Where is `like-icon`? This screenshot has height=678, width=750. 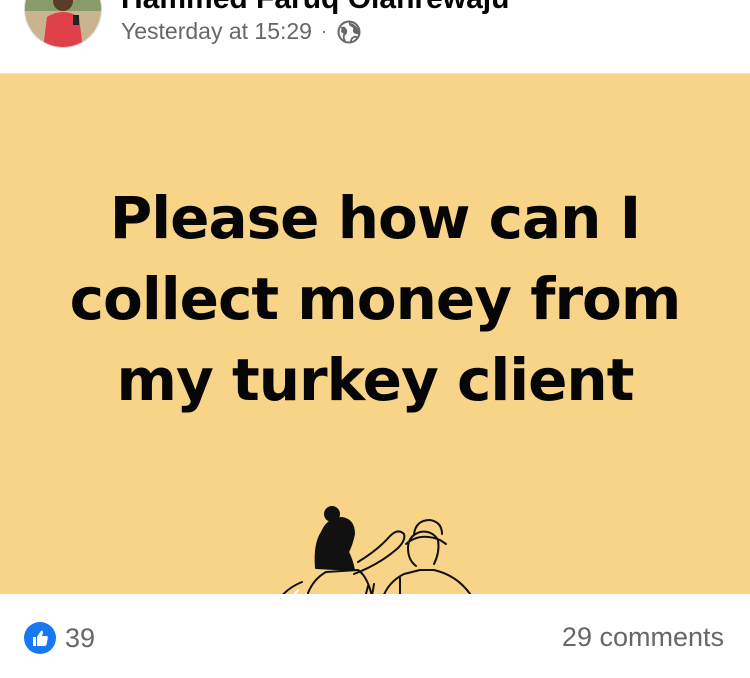 like-icon is located at coordinates (40, 638).